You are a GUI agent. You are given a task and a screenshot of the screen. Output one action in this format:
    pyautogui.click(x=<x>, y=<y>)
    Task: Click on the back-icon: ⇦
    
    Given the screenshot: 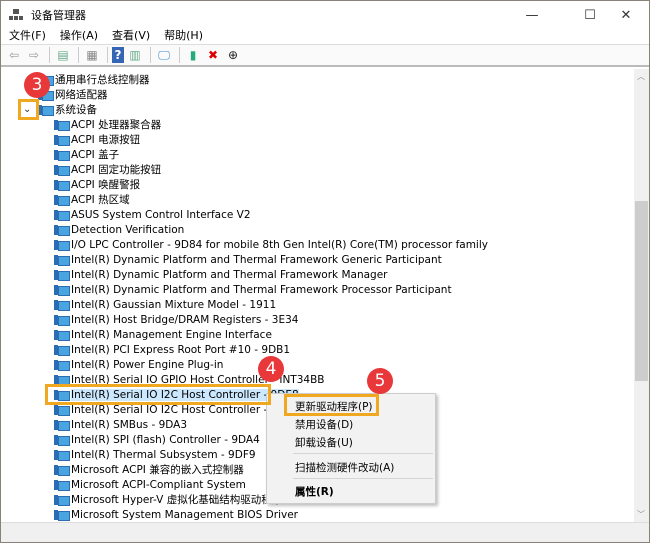 What is the action you would take?
    pyautogui.click(x=14, y=55)
    